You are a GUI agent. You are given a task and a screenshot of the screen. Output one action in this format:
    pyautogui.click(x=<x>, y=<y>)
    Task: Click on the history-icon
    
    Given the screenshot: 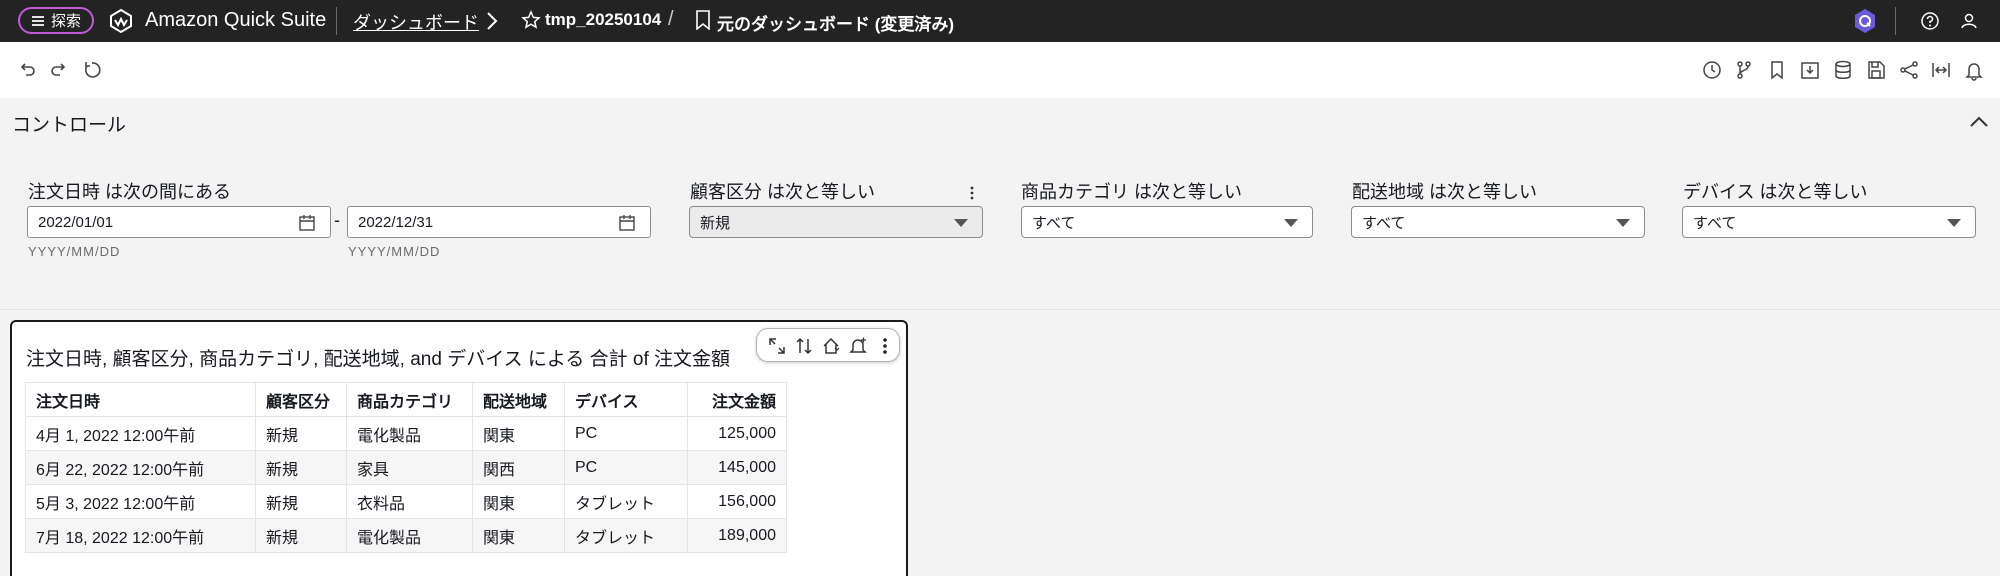 What is the action you would take?
    pyautogui.click(x=1712, y=70)
    